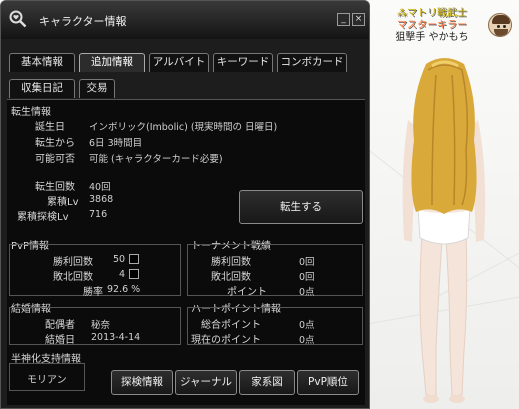 Image resolution: width=519 pixels, height=409 pixels. What do you see at coordinates (206, 382) in the screenshot?
I see `journal-button: ジャーナル` at bounding box center [206, 382].